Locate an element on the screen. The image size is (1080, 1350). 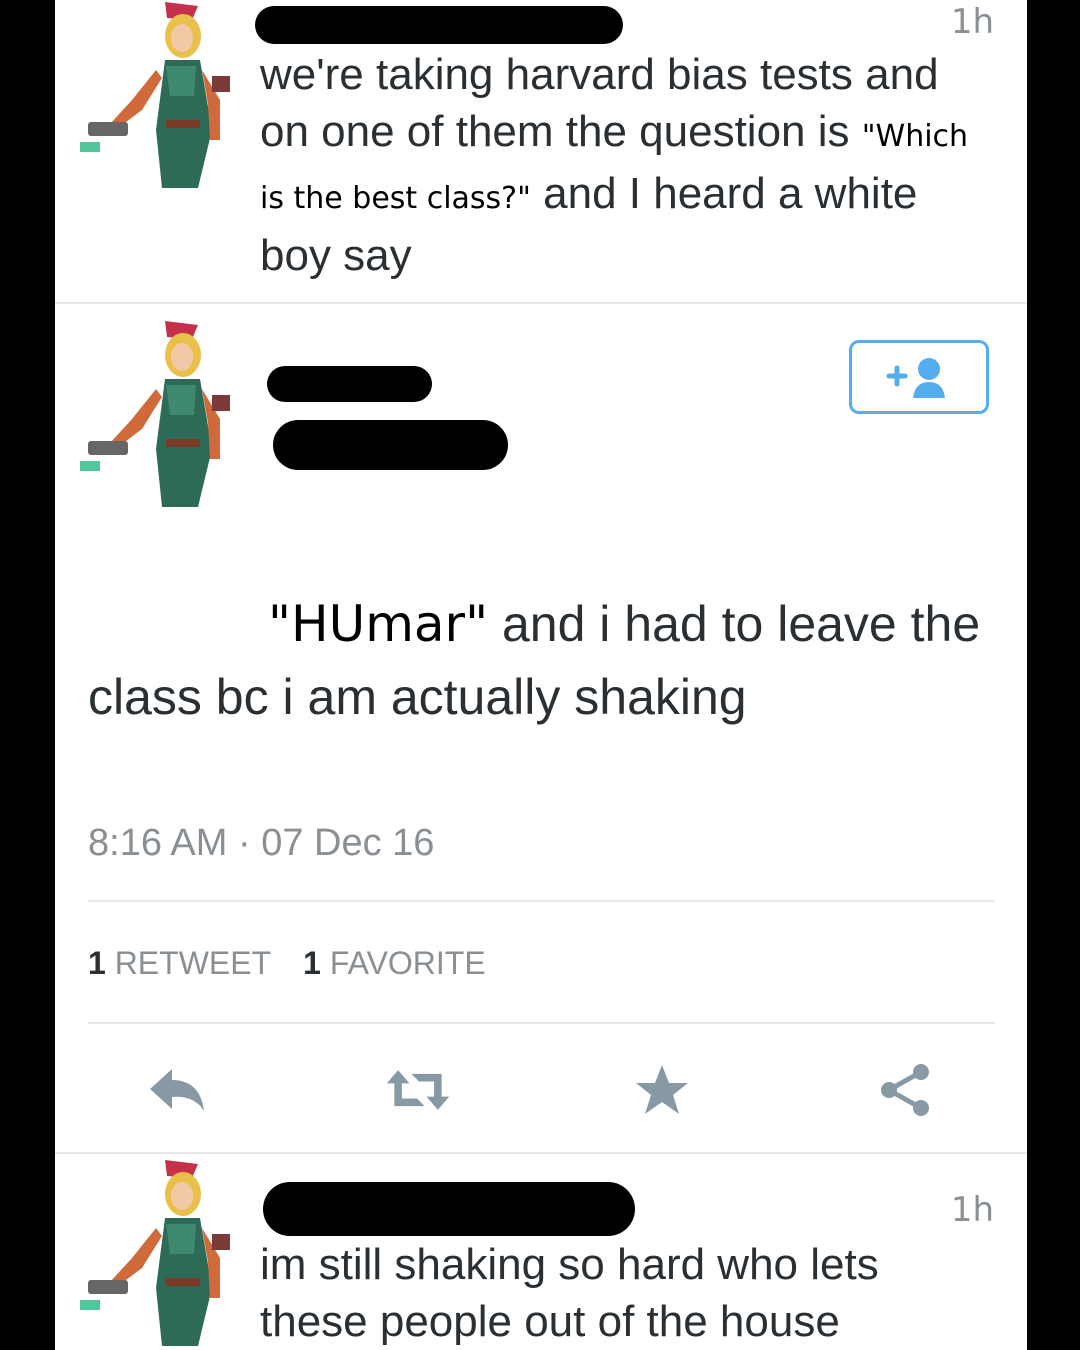
reply-icon is located at coordinates (177, 1090).